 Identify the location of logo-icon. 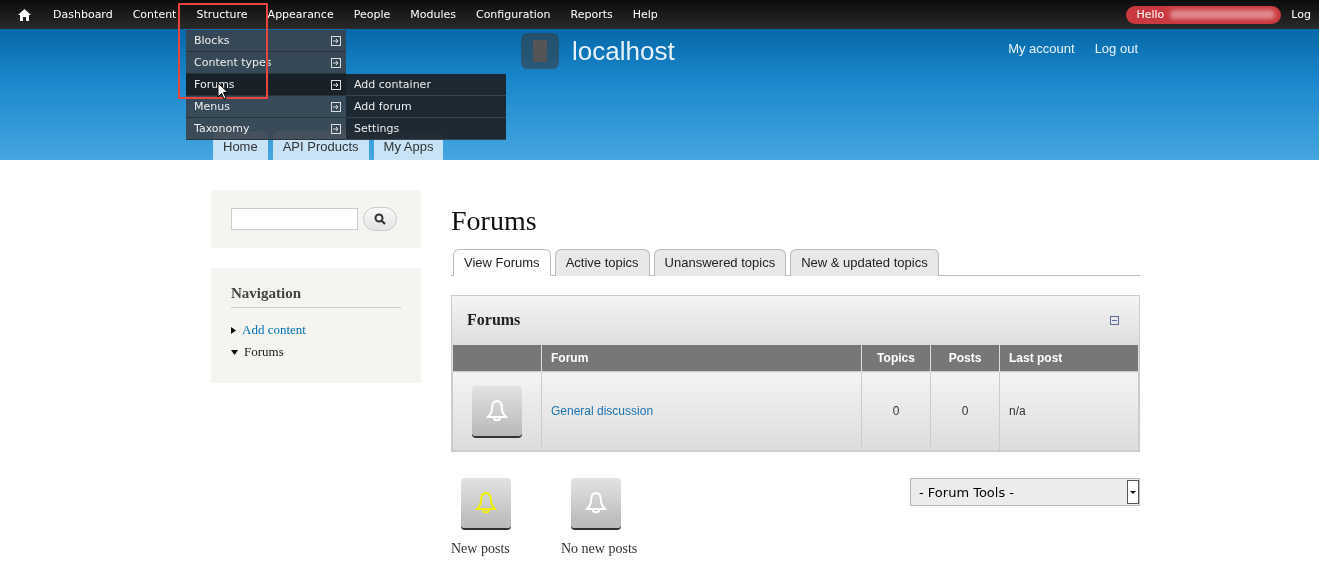
(540, 51).